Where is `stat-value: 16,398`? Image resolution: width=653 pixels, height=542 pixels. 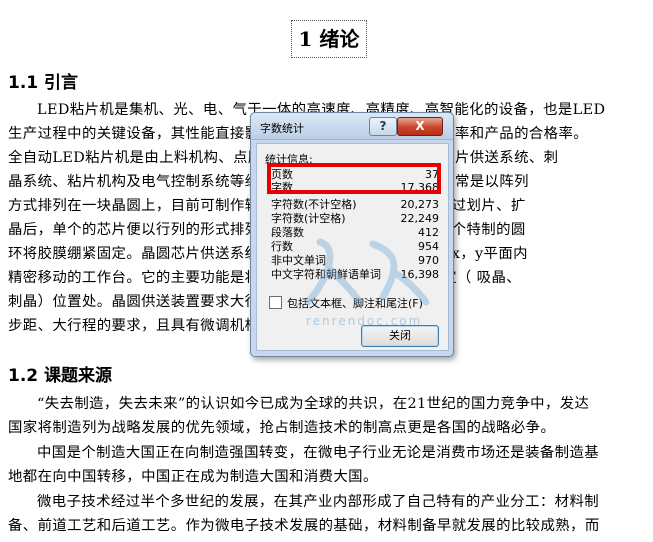
stat-value: 16,398 is located at coordinates (420, 274).